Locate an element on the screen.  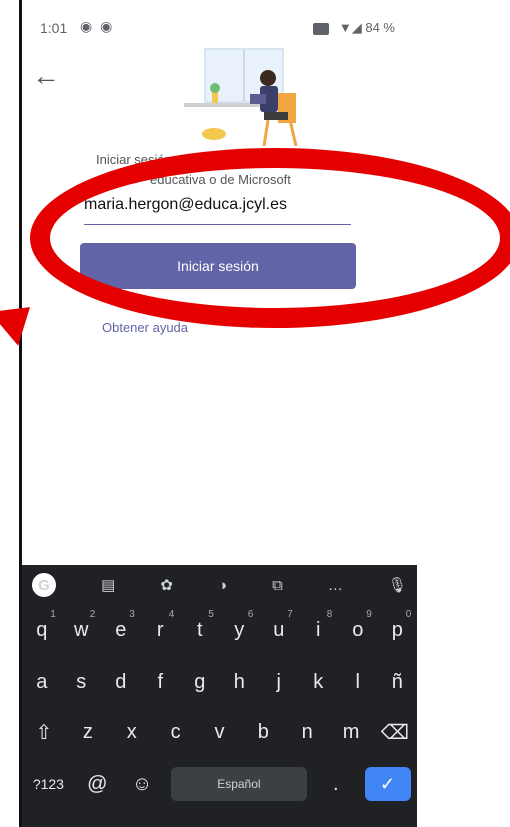
key: f is located at coordinates (160, 682).